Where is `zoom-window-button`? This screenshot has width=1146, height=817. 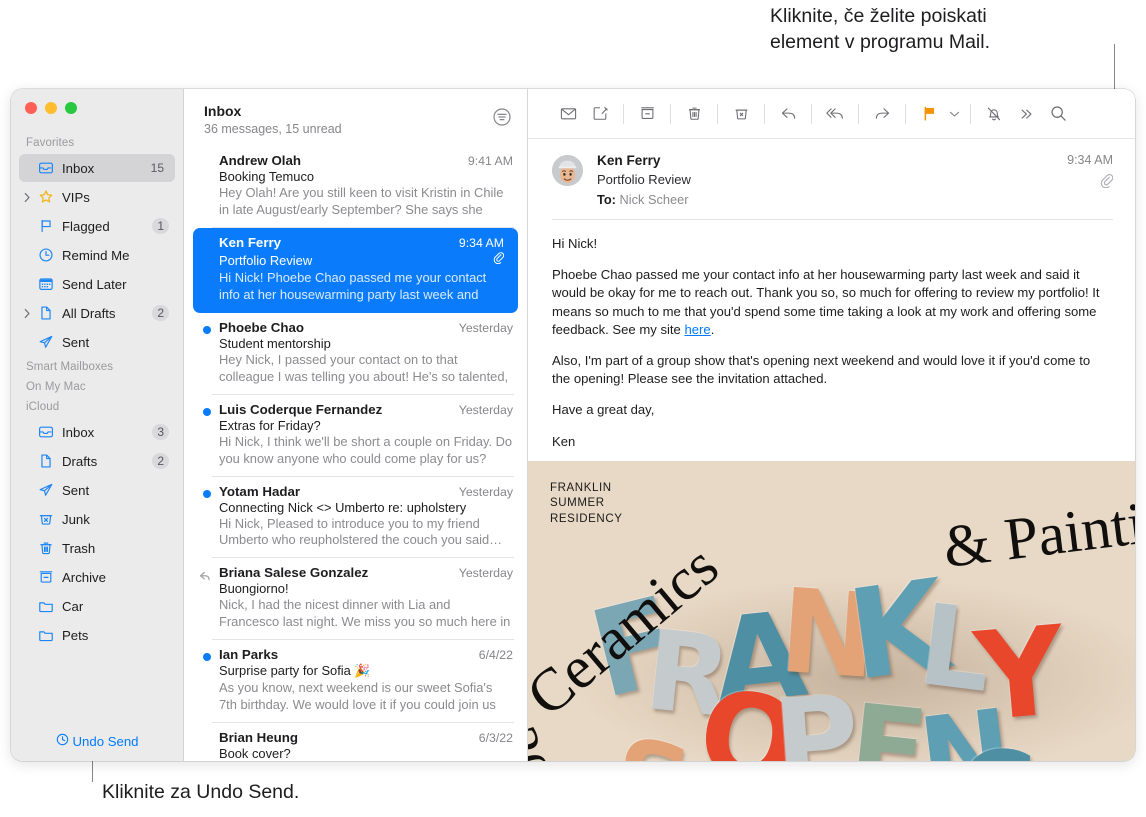
zoom-window-button is located at coordinates (71, 108).